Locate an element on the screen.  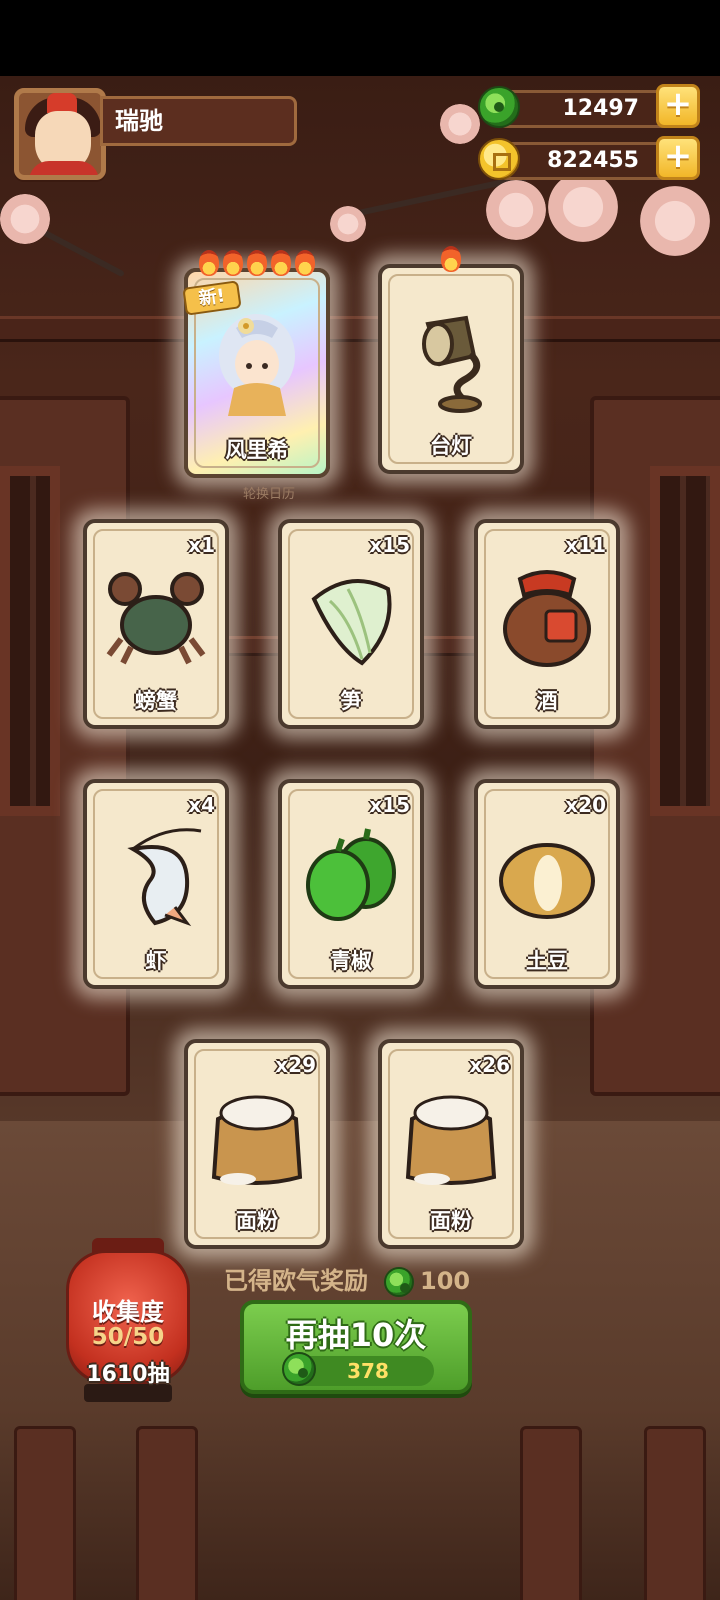
card-flour: x29 面粉 is located at coordinates (257, 1144).